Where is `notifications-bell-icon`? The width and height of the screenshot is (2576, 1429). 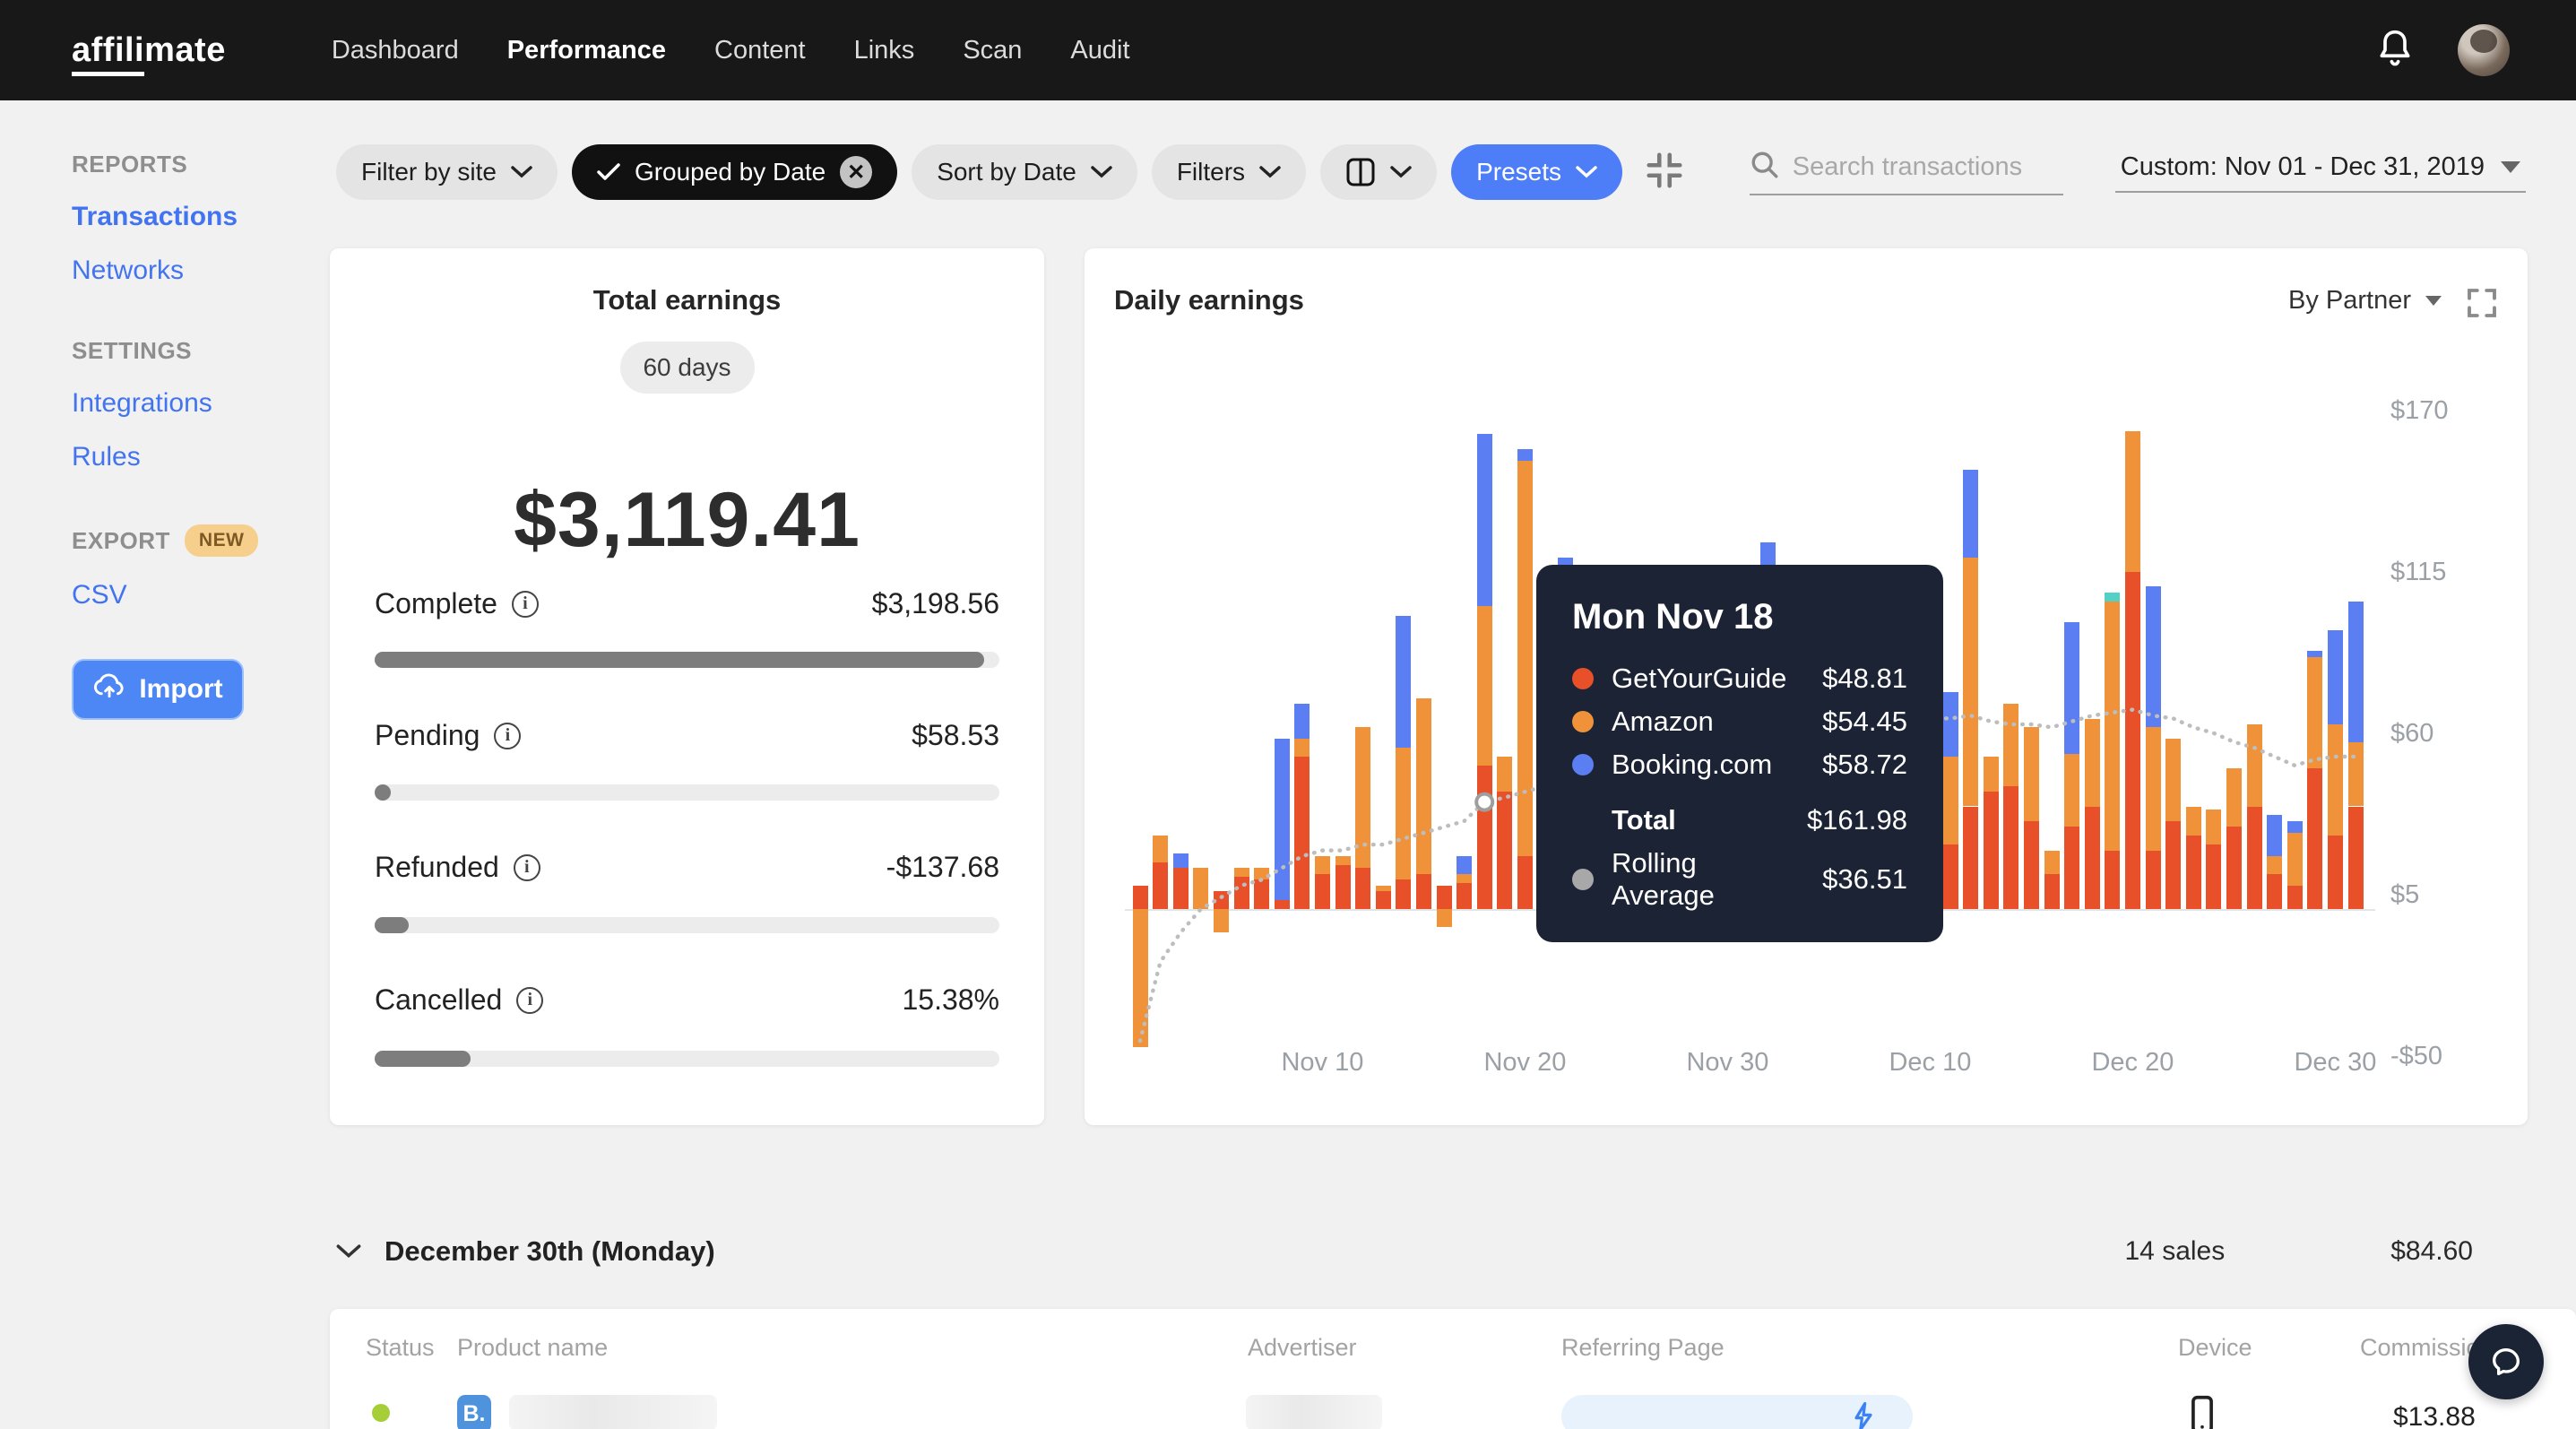
notifications-bell-icon is located at coordinates (2395, 50).